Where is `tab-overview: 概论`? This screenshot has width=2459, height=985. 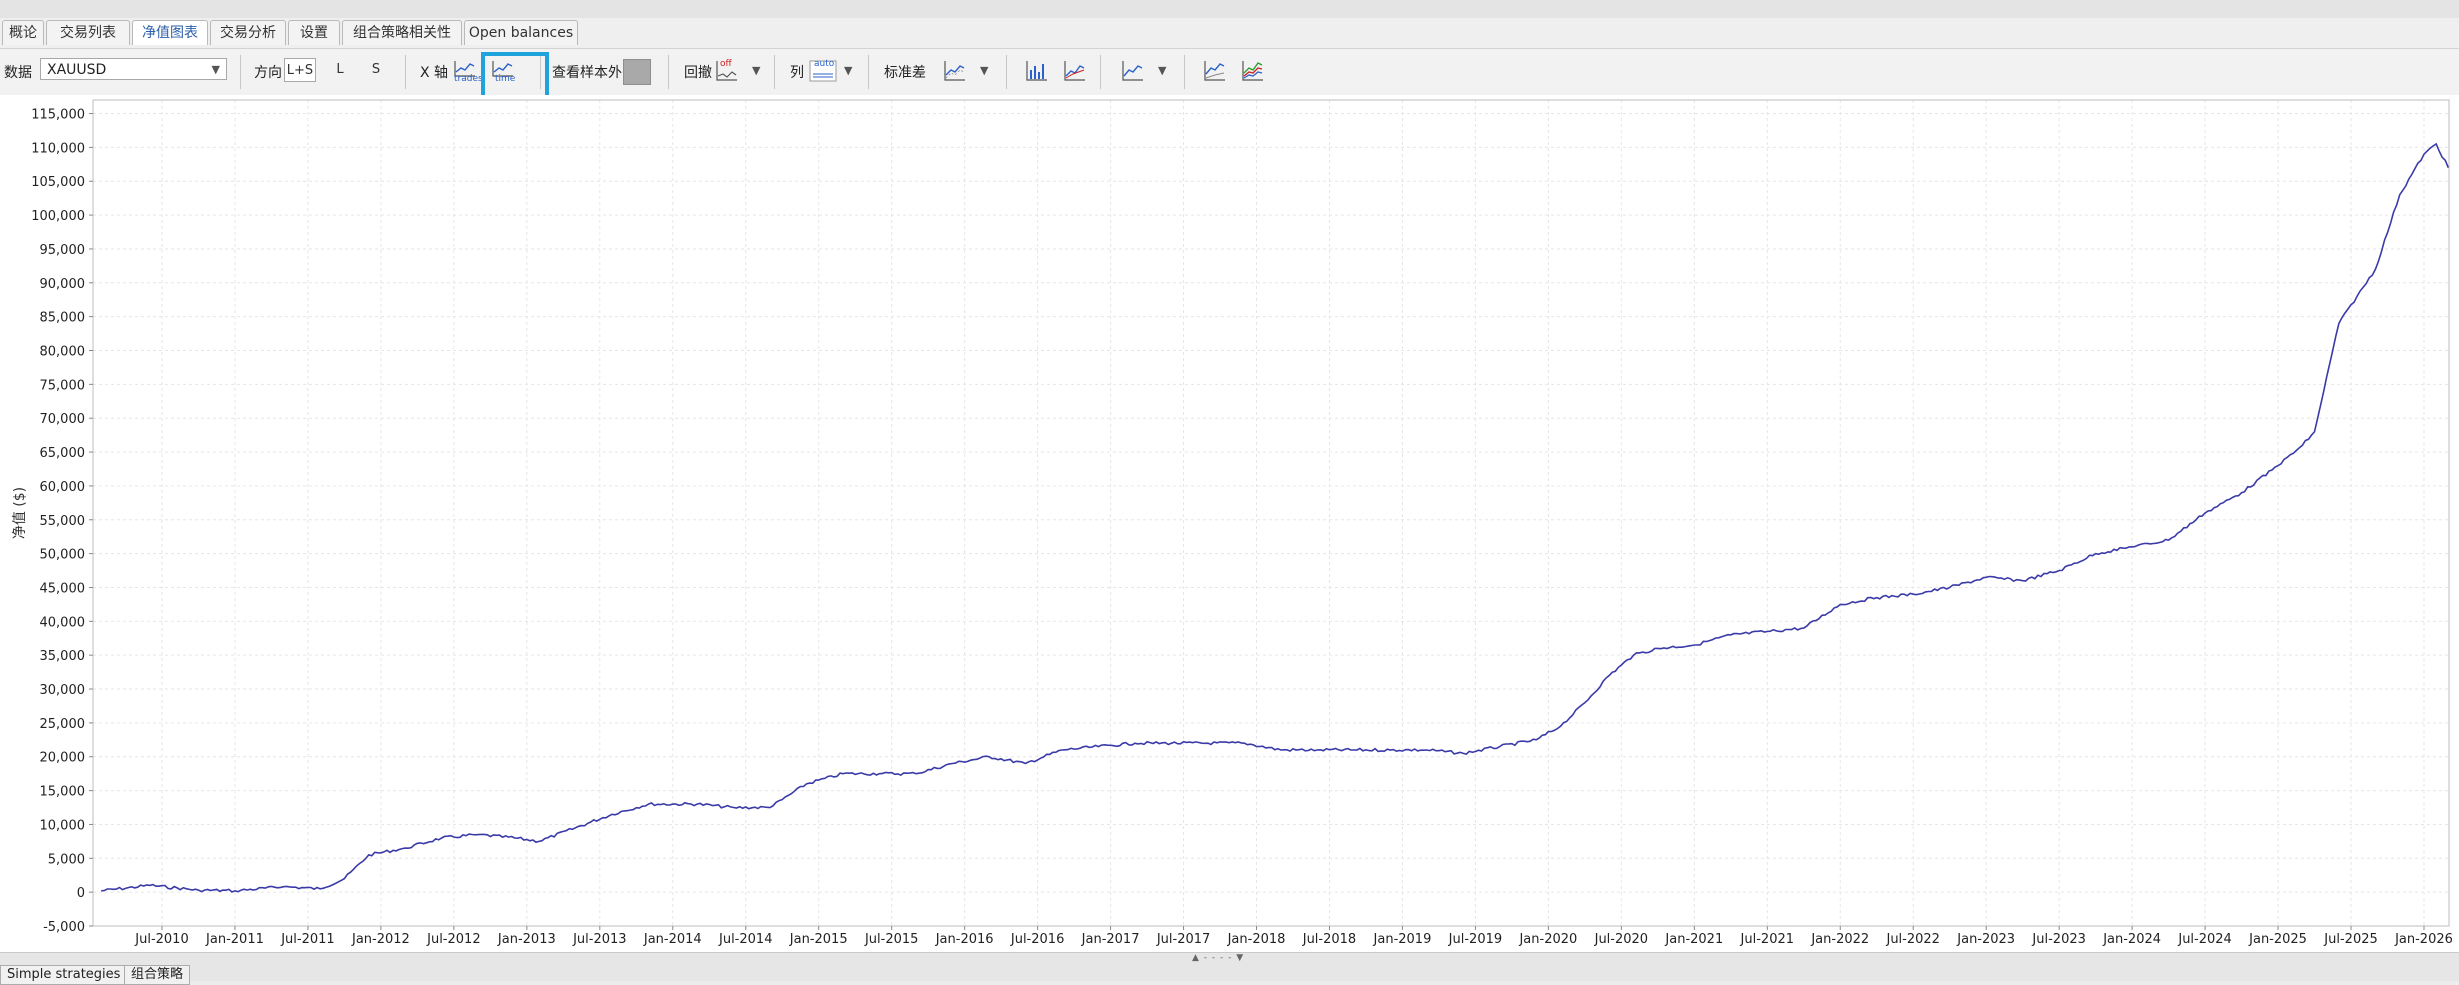
tab-overview: 概论 is located at coordinates (23, 32).